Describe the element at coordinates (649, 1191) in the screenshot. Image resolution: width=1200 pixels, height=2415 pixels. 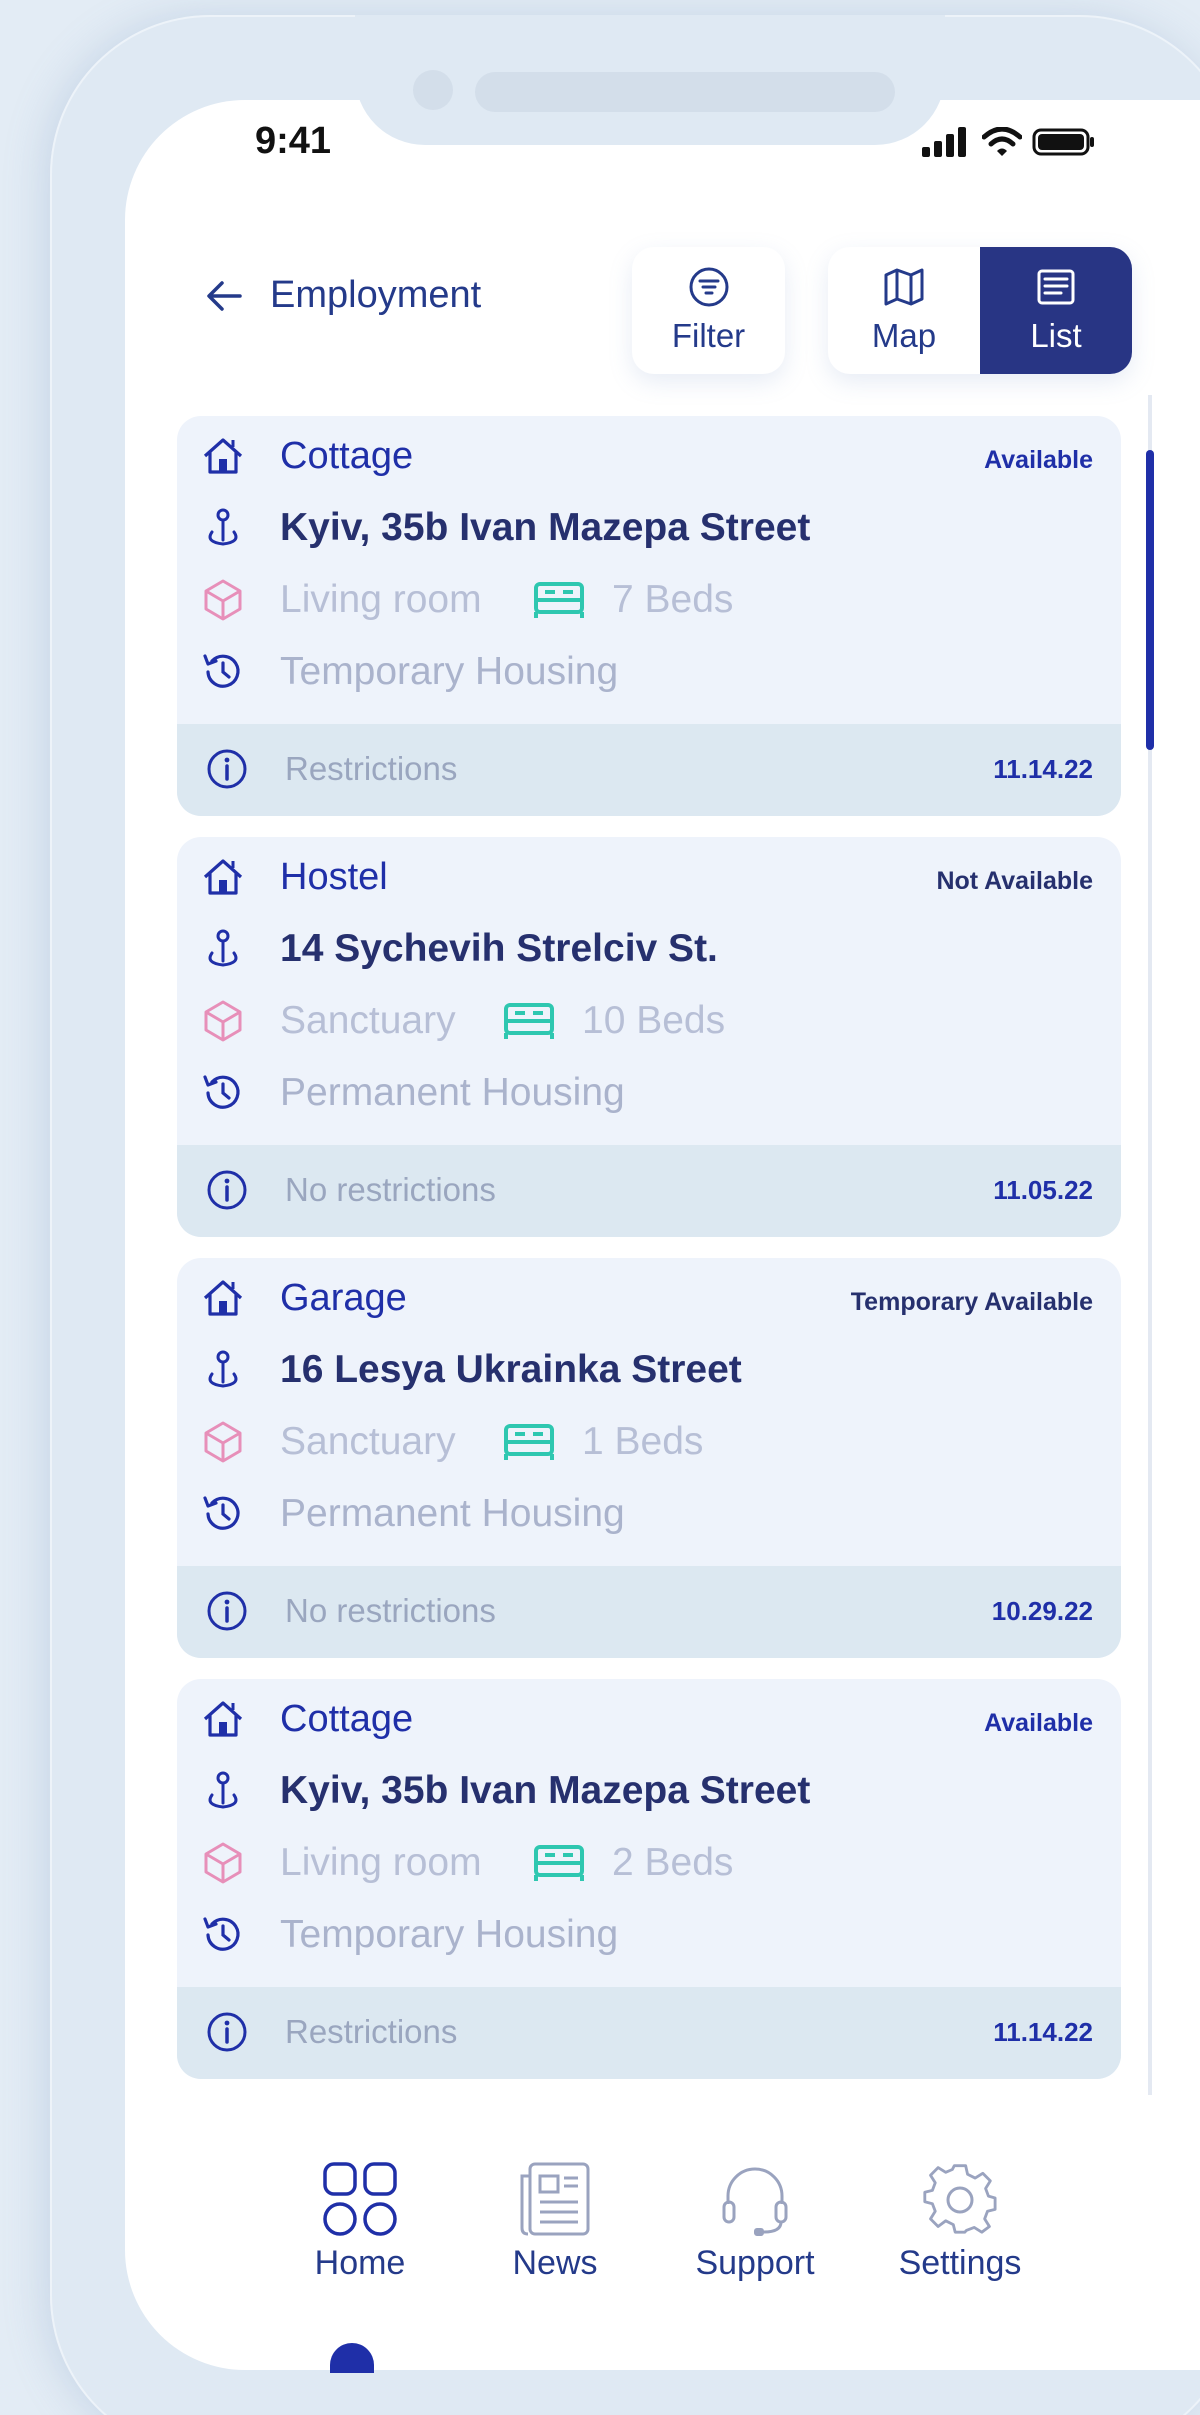
I see `card-footer: No restrictions 11.05.22` at that location.